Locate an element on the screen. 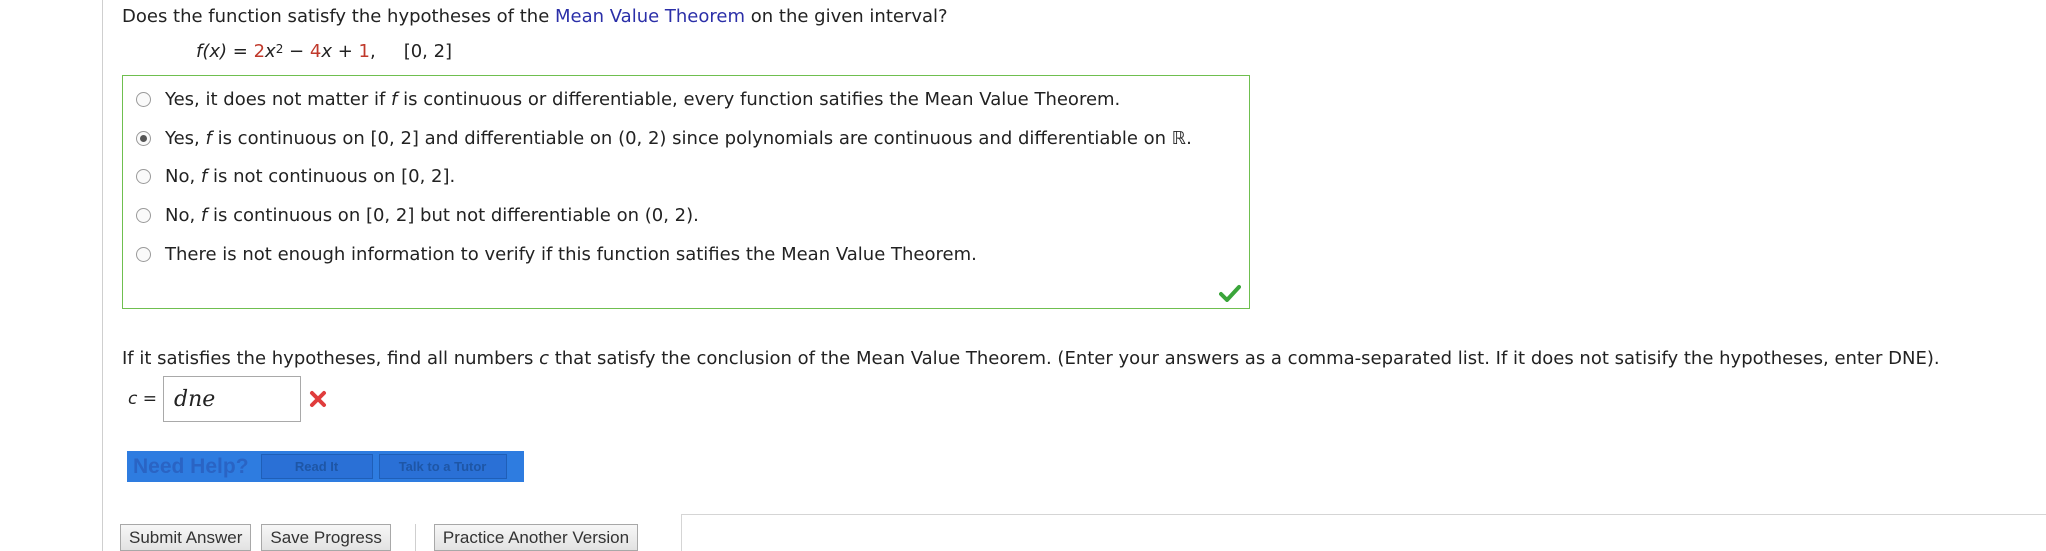 The width and height of the screenshot is (2046, 551). function-formula: f(x) = 2x2 − 4x + 1, [0, 2] is located at coordinates (324, 52).